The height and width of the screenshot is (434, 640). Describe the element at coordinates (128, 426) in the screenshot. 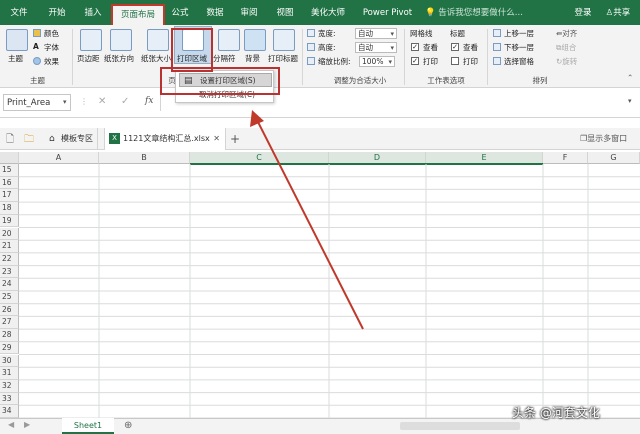

I see `add-sheet-icon: ⊕` at that location.